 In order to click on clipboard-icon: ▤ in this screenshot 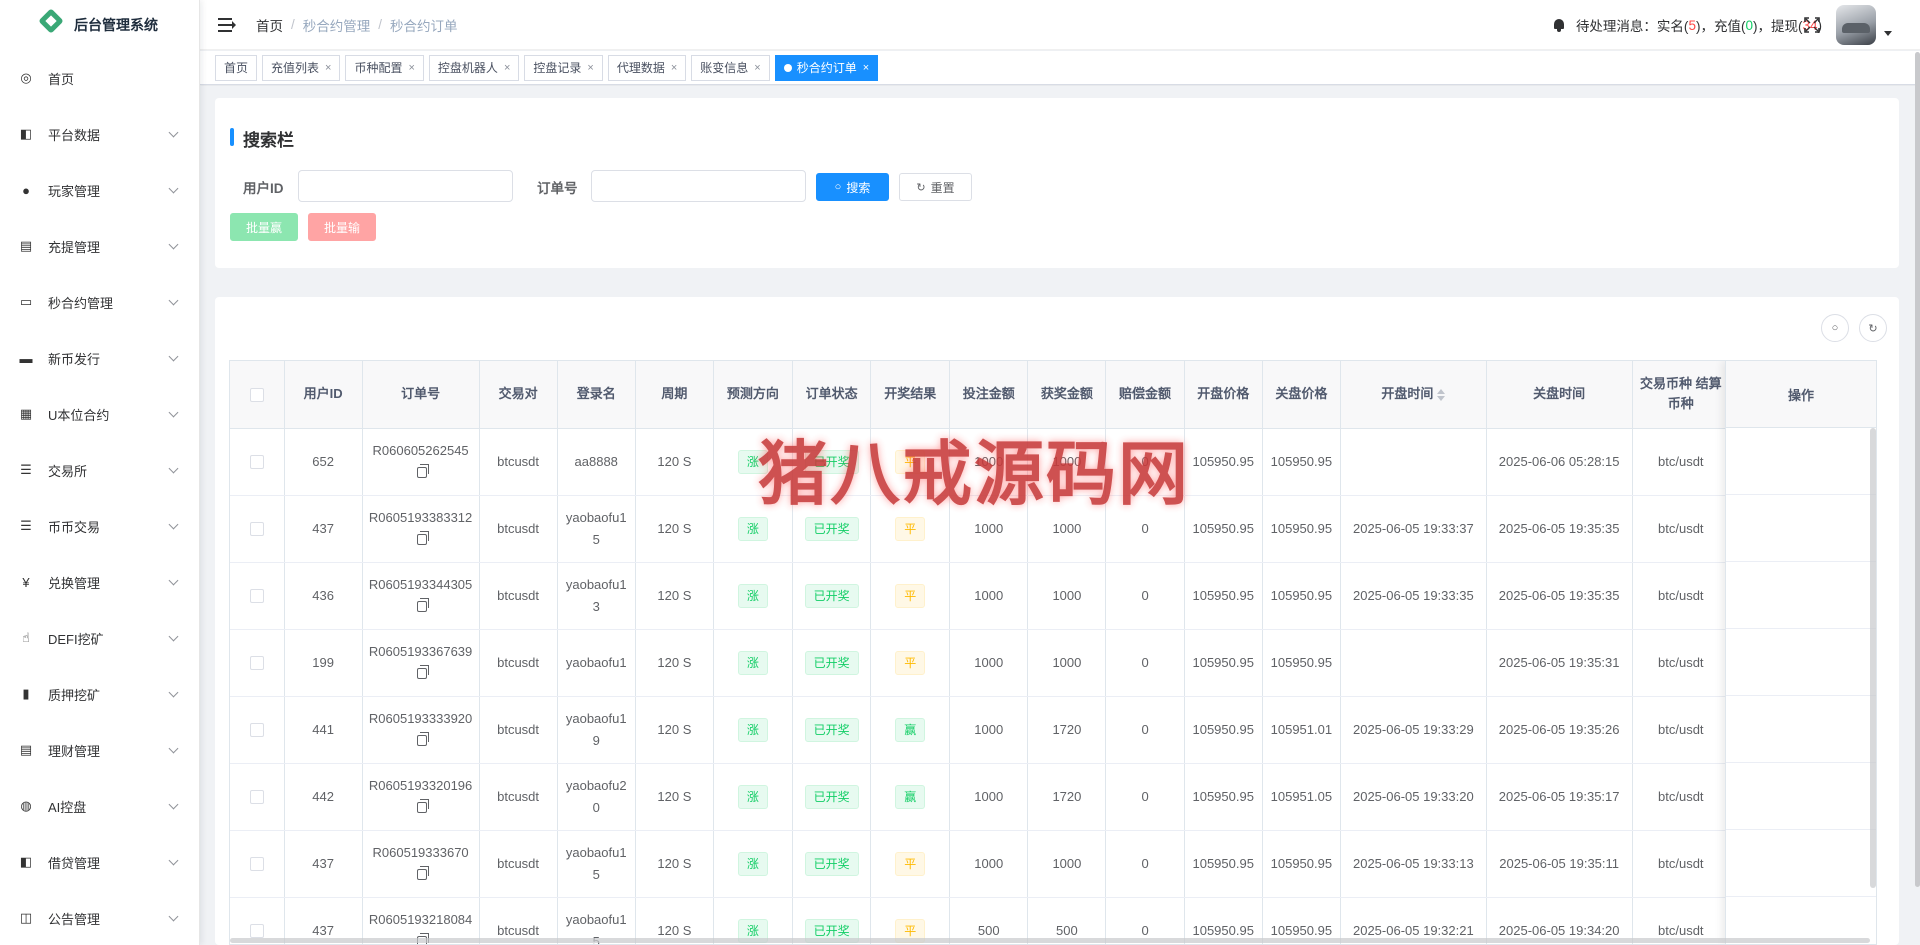, I will do `click(26, 245)`.